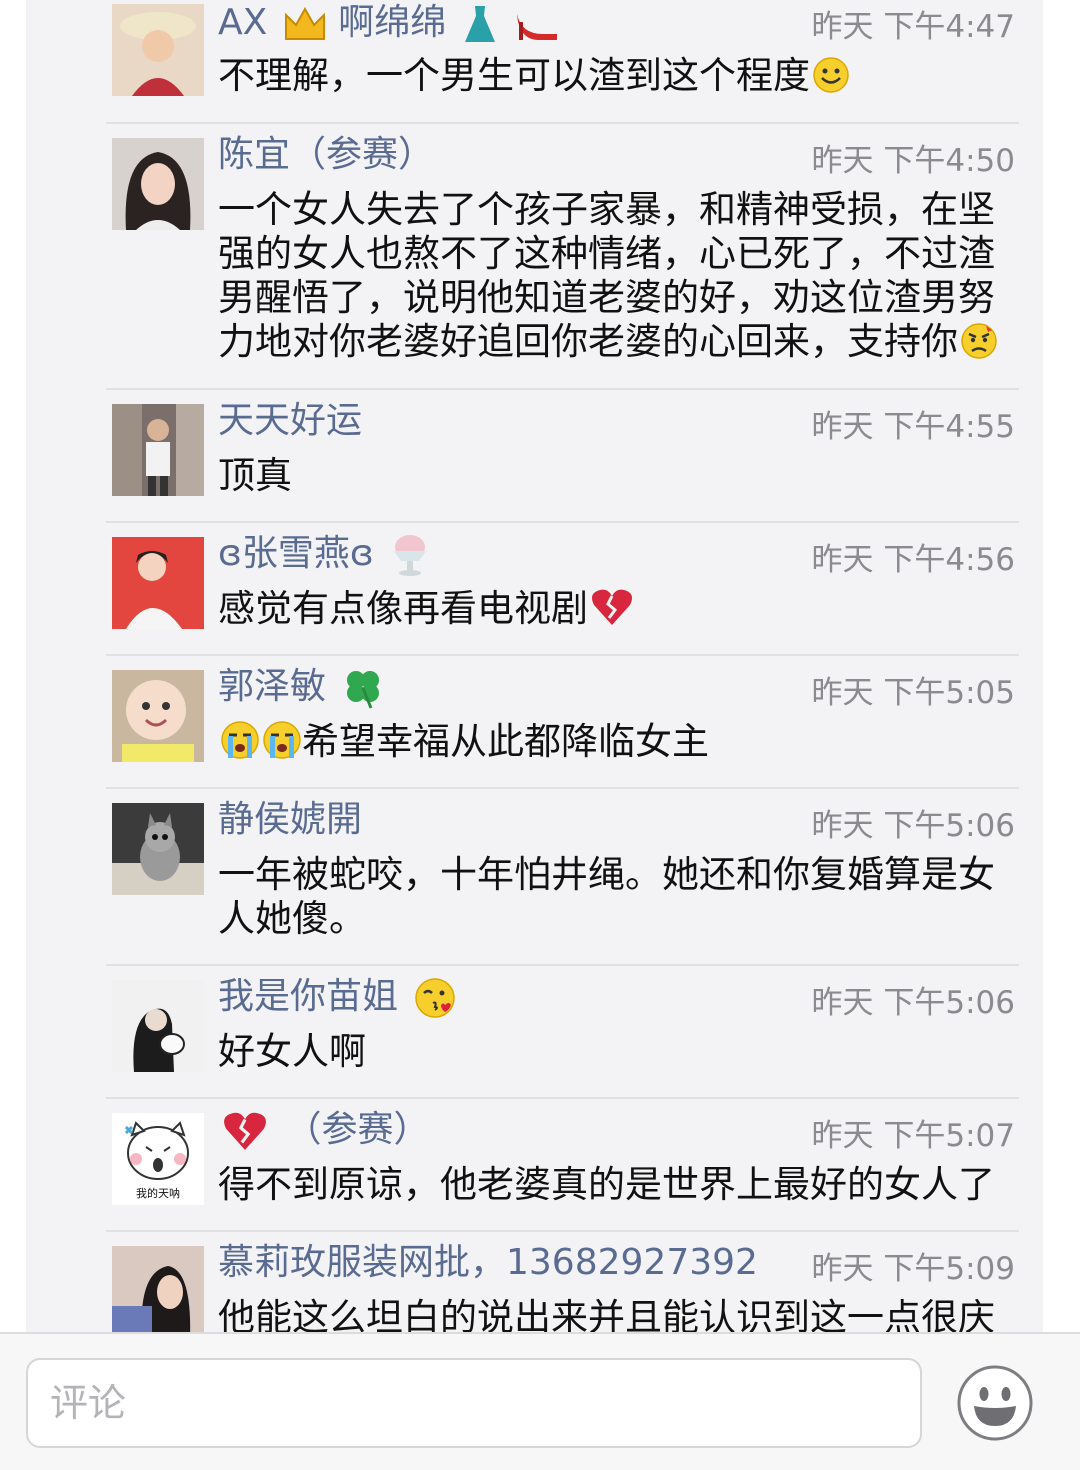 The height and width of the screenshot is (1470, 1080). I want to click on commenter-name: 我是你苗姐, so click(337, 997).